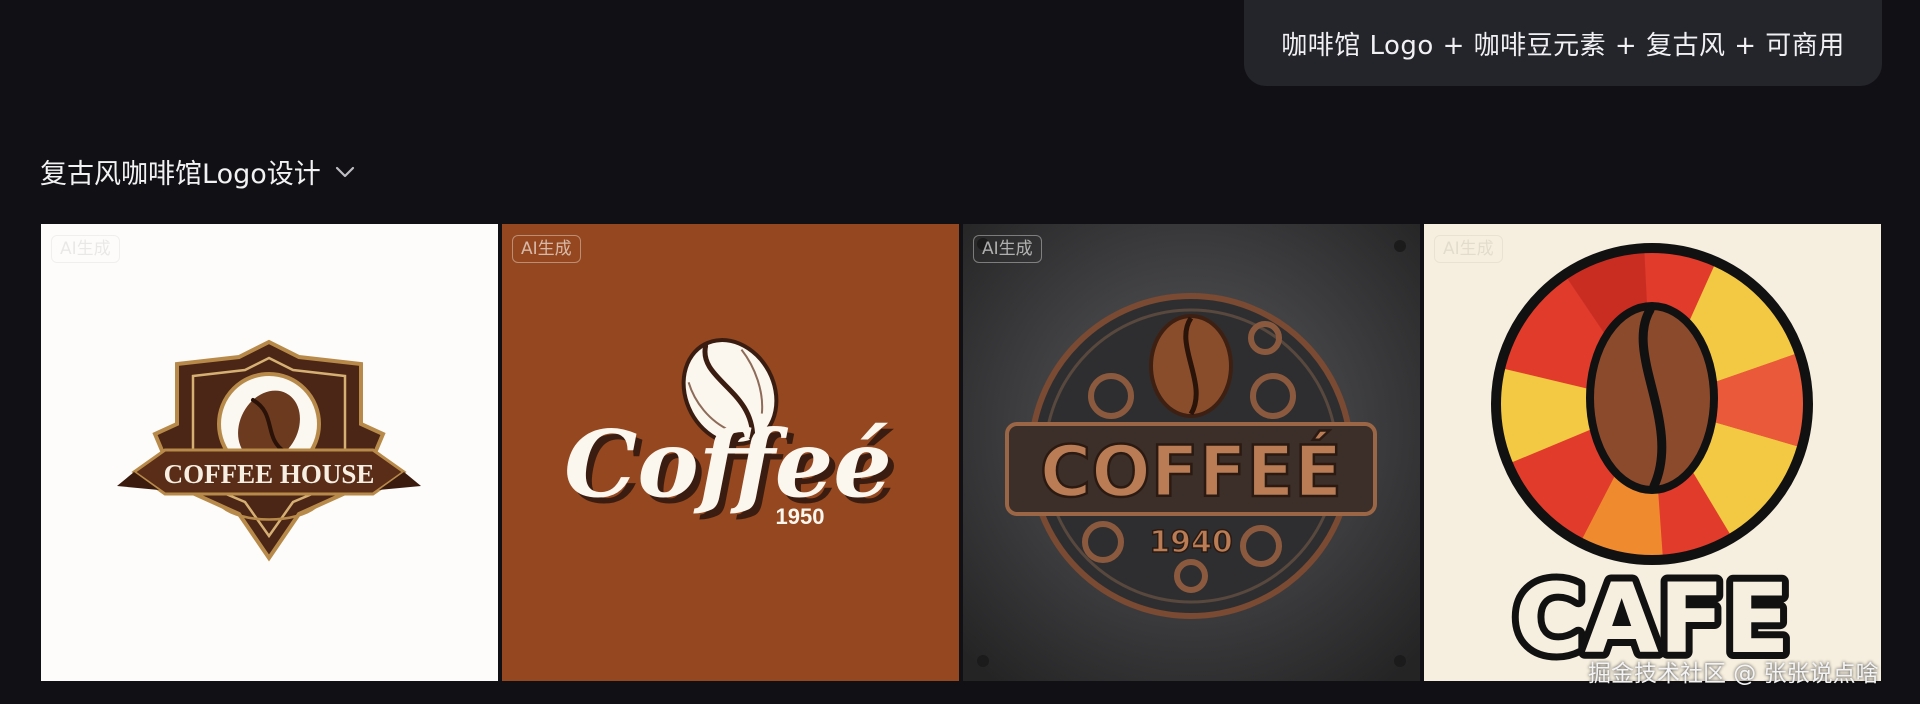  I want to click on gallery-title: 复古风咖啡馆Logo设计, so click(180, 174).